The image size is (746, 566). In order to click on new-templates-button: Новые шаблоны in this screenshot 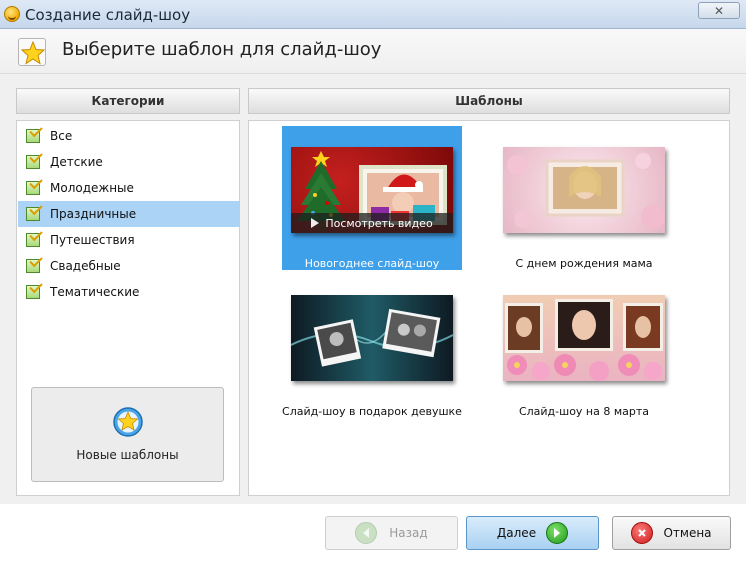, I will do `click(127, 434)`.